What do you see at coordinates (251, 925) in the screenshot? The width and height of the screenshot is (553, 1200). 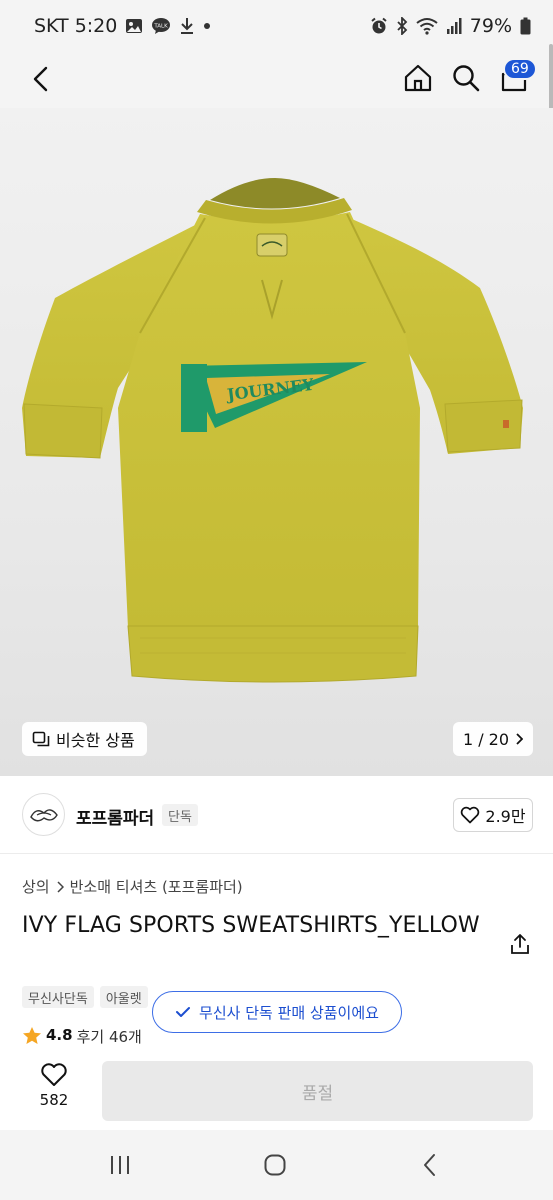 I see `product-title: IVY FLAG SPORTS SWEATSHIRTS_YELLOW` at bounding box center [251, 925].